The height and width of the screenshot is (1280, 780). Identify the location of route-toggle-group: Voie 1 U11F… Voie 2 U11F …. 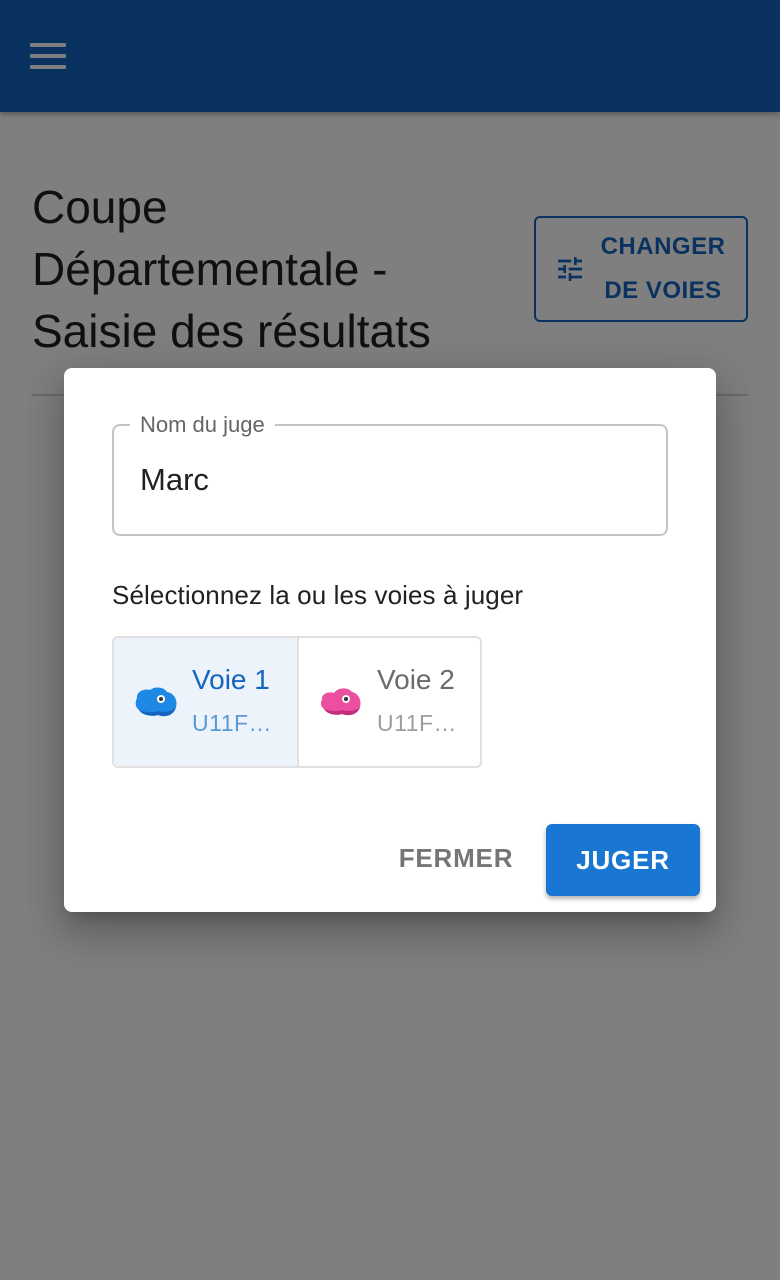
(297, 702).